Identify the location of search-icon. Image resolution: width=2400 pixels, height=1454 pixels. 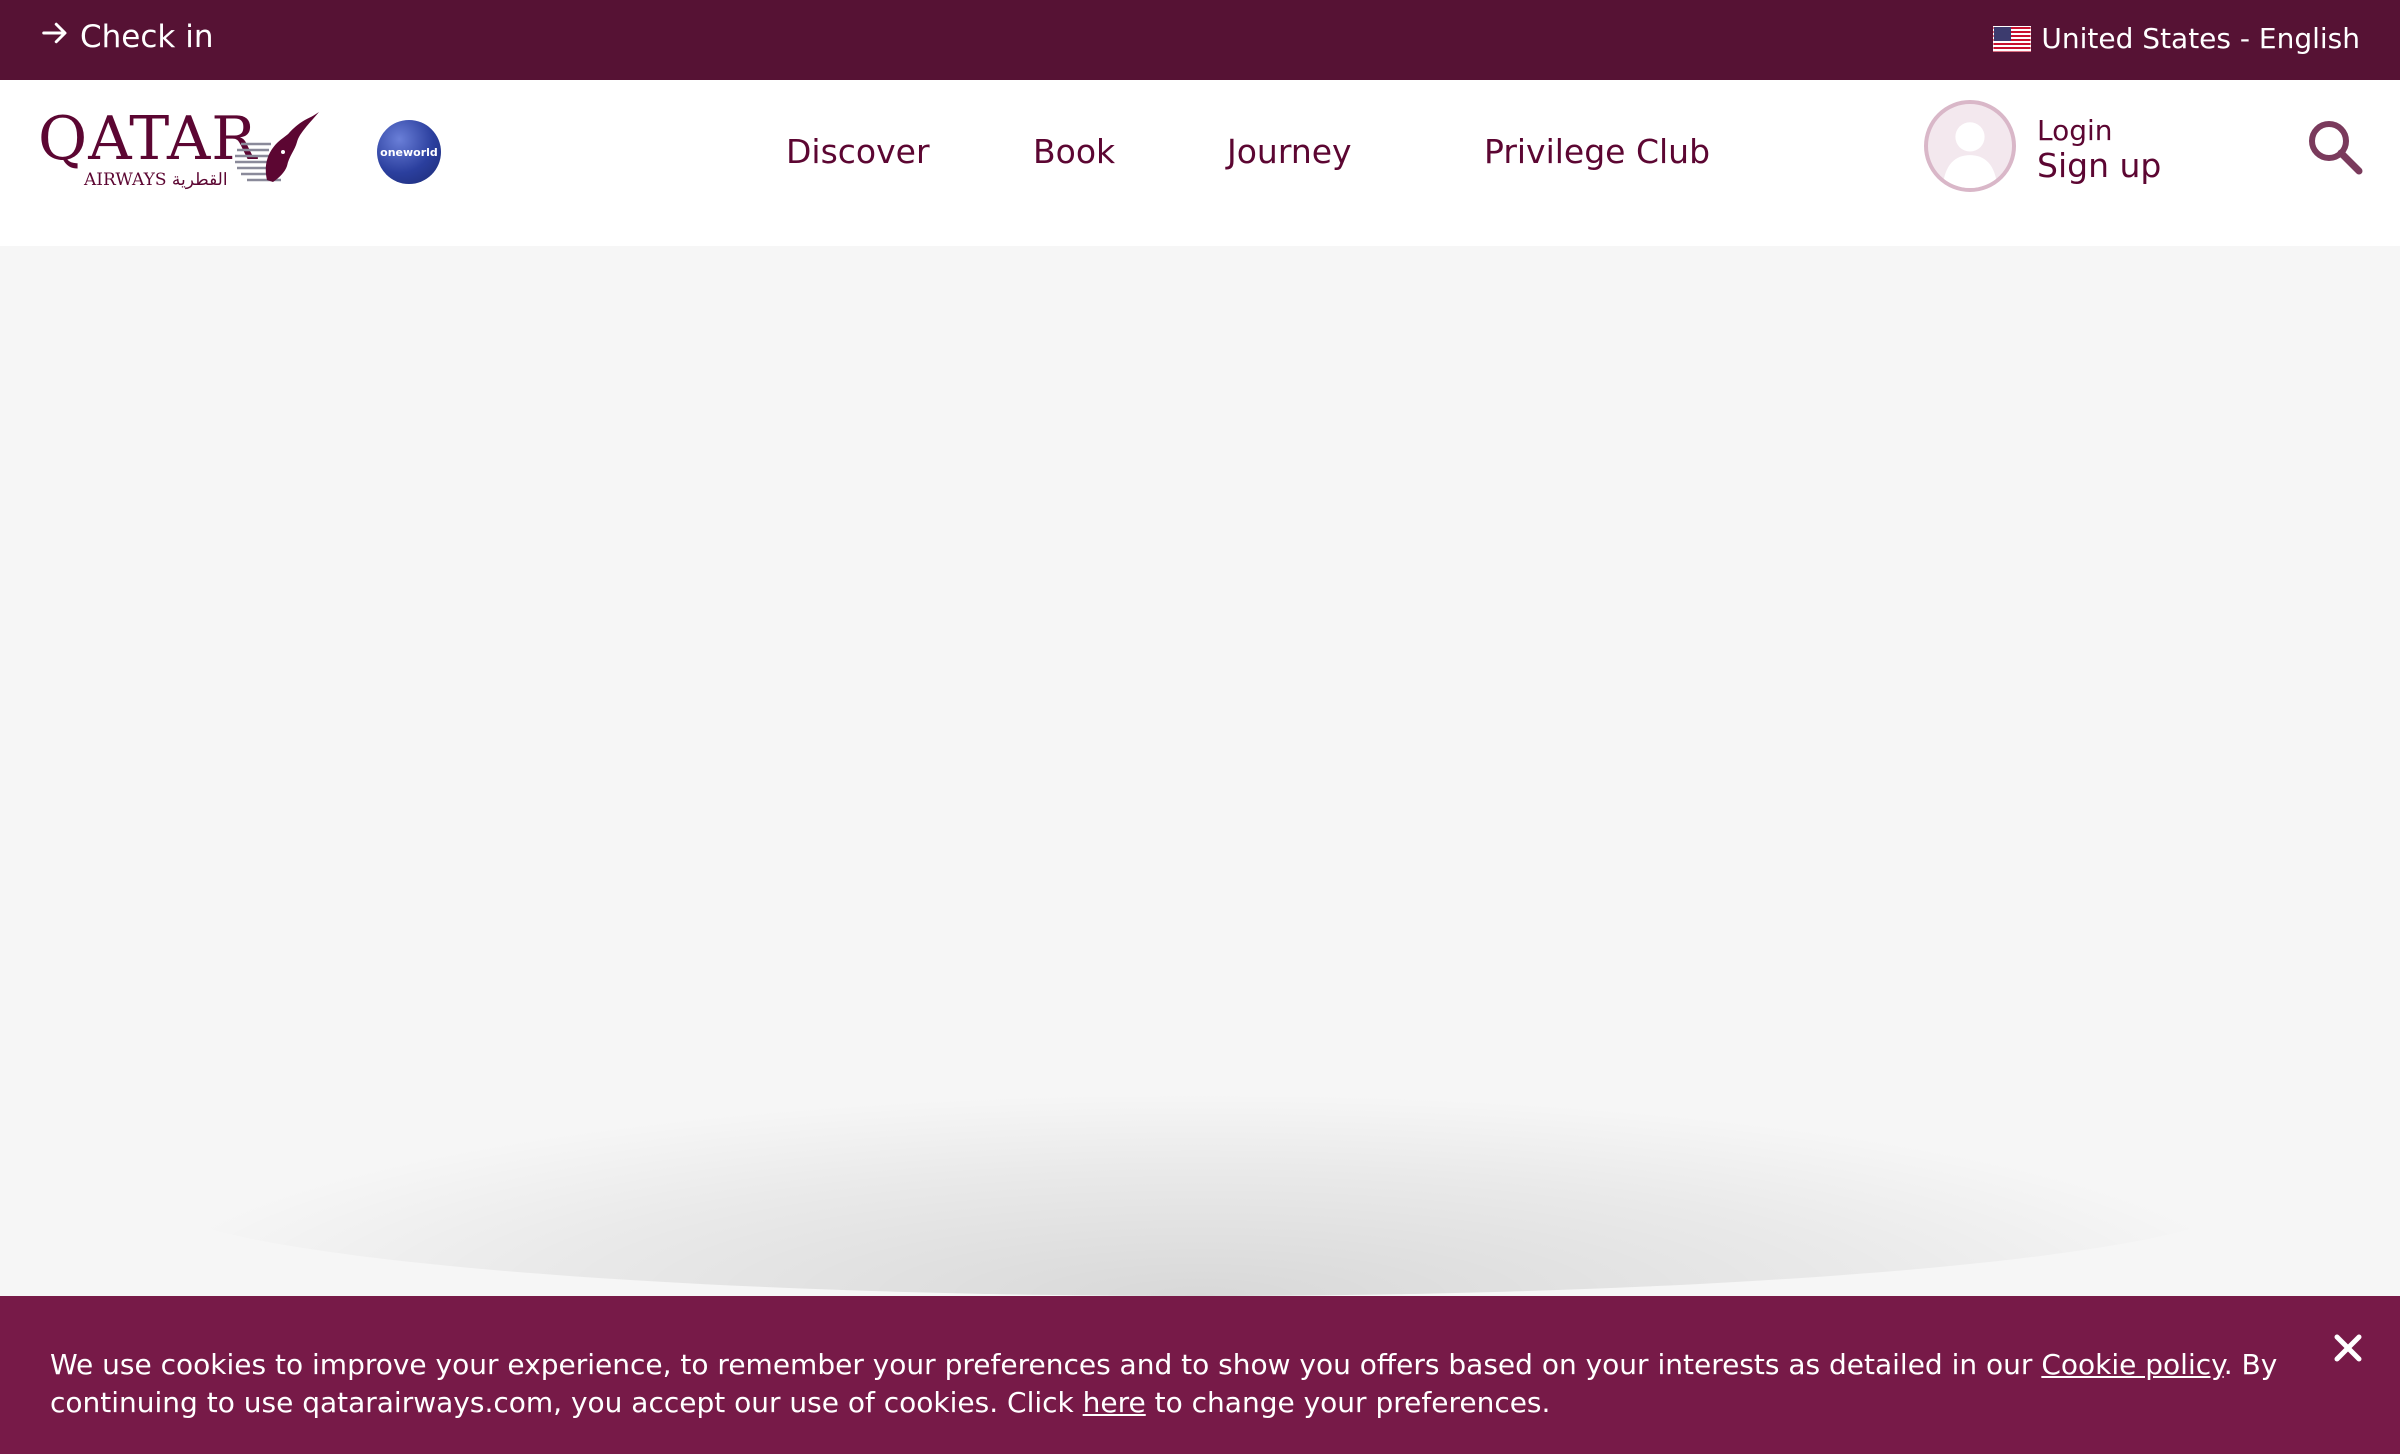
(2335, 147).